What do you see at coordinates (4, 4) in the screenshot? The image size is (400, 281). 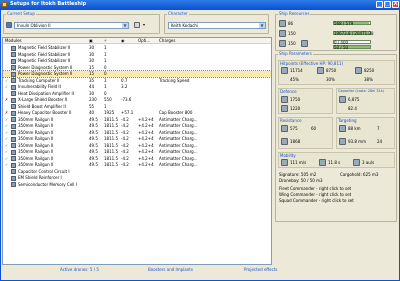 I see `app-icon` at bounding box center [4, 4].